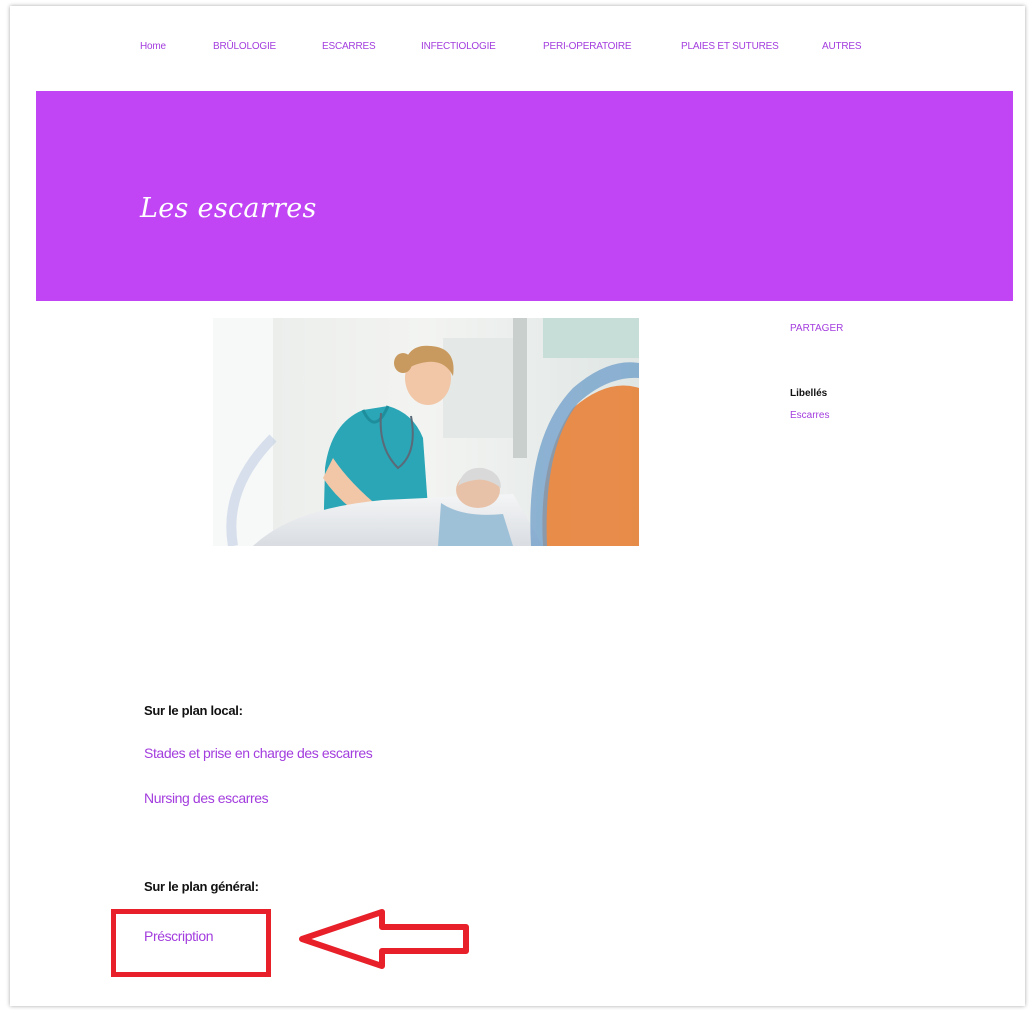 The image size is (1029, 1010). What do you see at coordinates (153, 46) in the screenshot?
I see `nav-item-home: Home` at bounding box center [153, 46].